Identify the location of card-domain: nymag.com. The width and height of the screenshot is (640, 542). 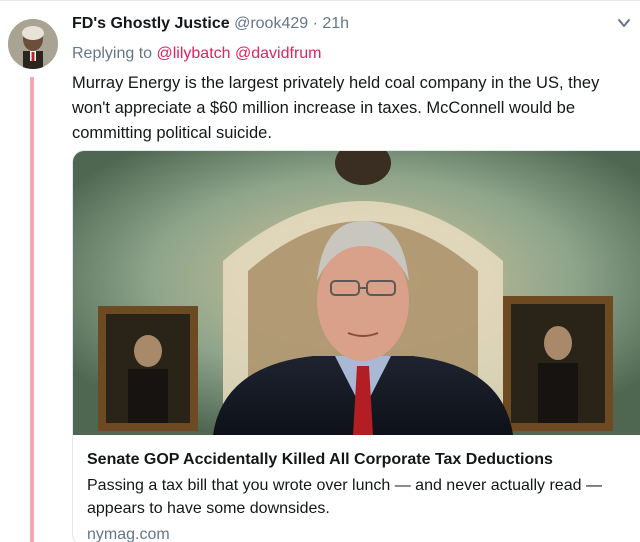
(357, 534).